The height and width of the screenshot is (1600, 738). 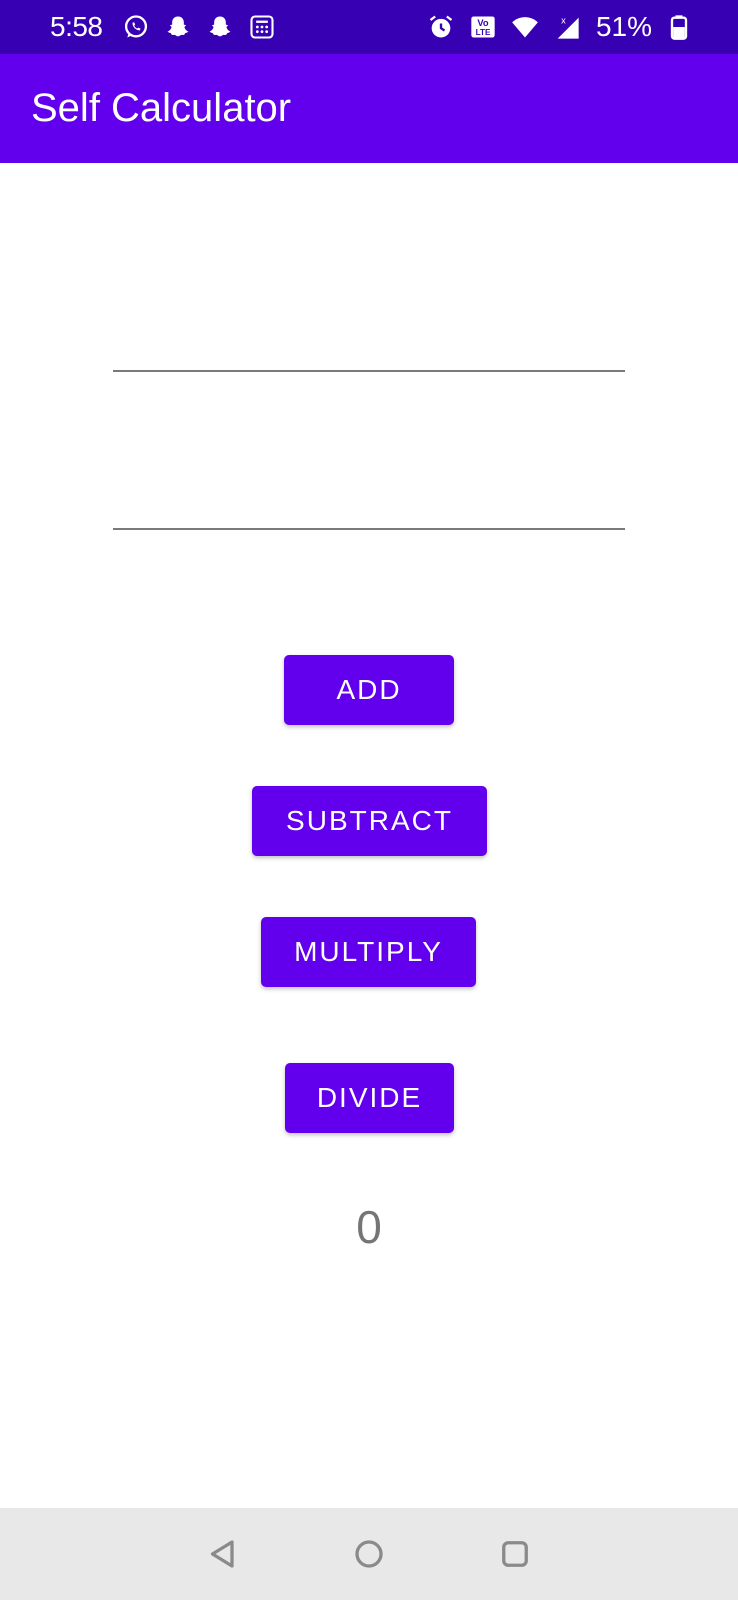 I want to click on home-icon, so click(x=369, y=1554).